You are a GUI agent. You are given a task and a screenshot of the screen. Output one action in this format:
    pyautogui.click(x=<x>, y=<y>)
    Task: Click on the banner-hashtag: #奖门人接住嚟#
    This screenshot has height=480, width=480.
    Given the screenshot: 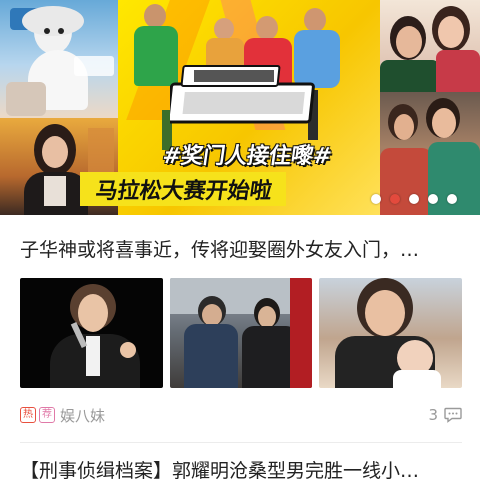 What is the action you would take?
    pyautogui.click(x=247, y=156)
    